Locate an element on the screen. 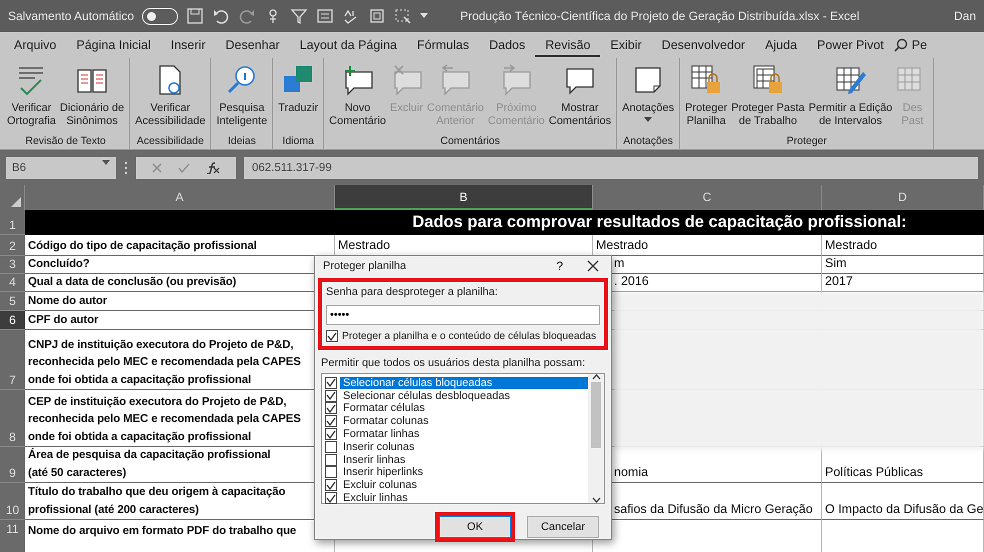  check-icon is located at coordinates (184, 167).